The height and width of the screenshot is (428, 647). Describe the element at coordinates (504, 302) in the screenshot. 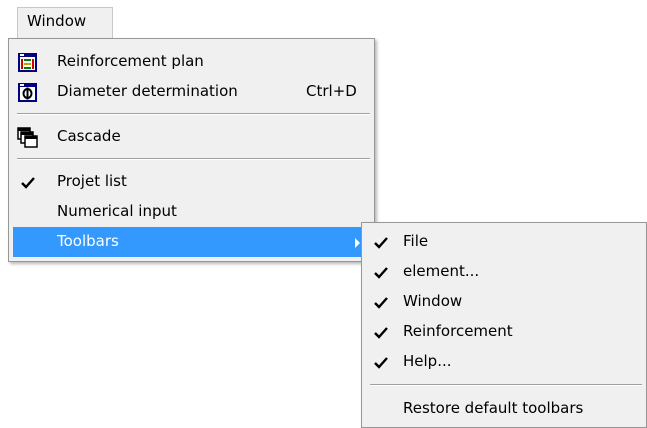

I see `submenu-item-window: Window` at that location.